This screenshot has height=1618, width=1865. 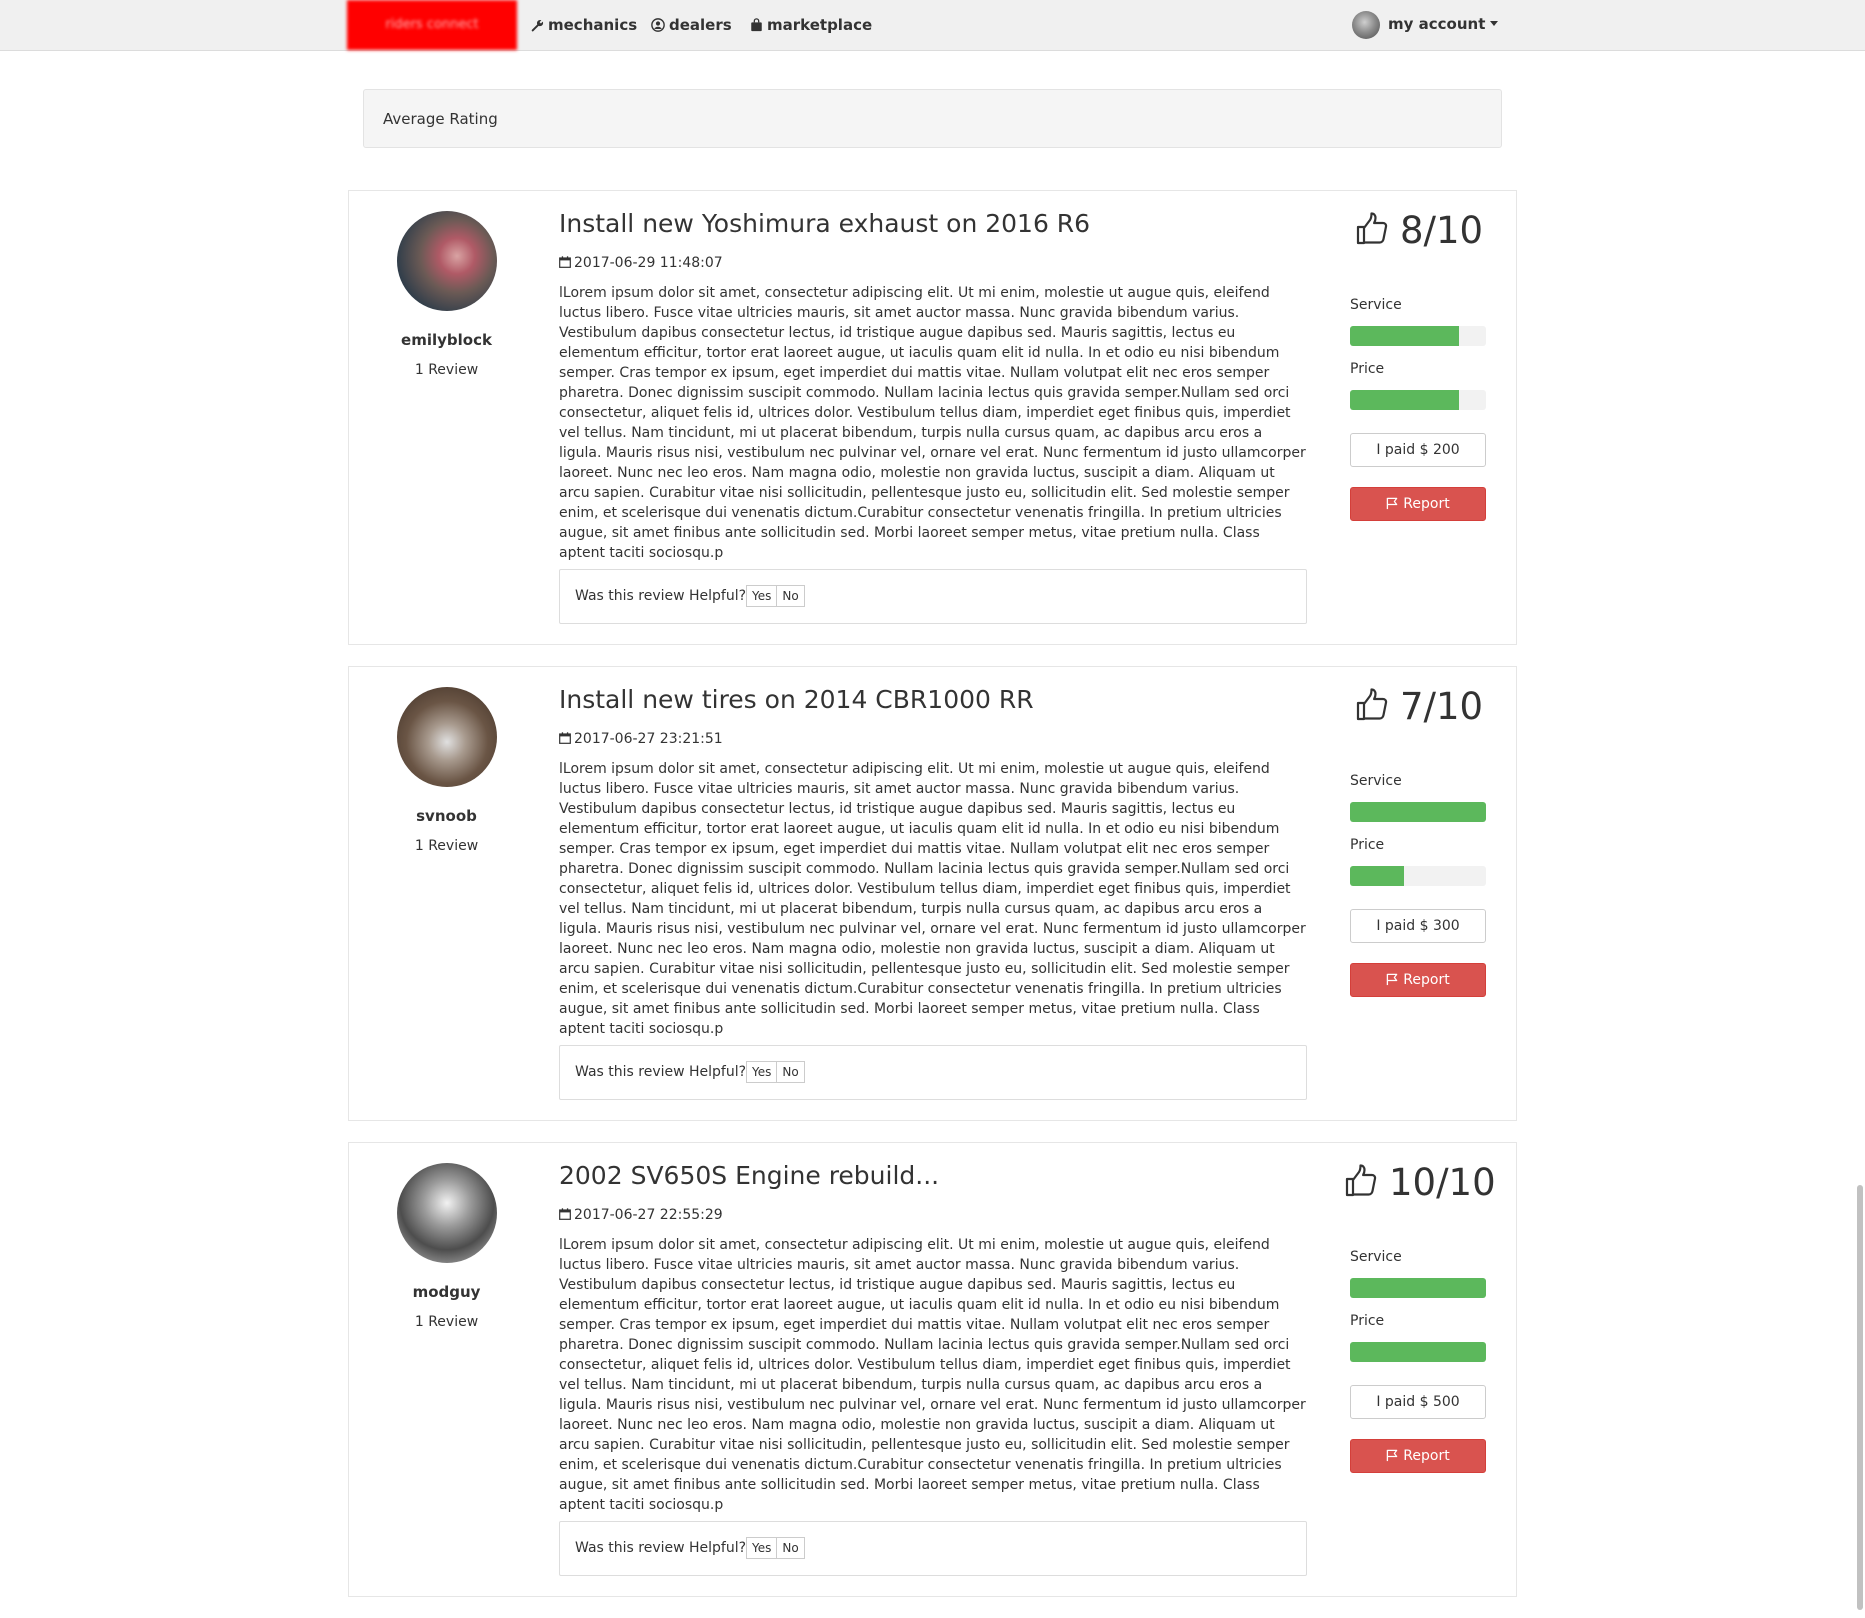 I want to click on review-score: 8/10, so click(x=1419, y=230).